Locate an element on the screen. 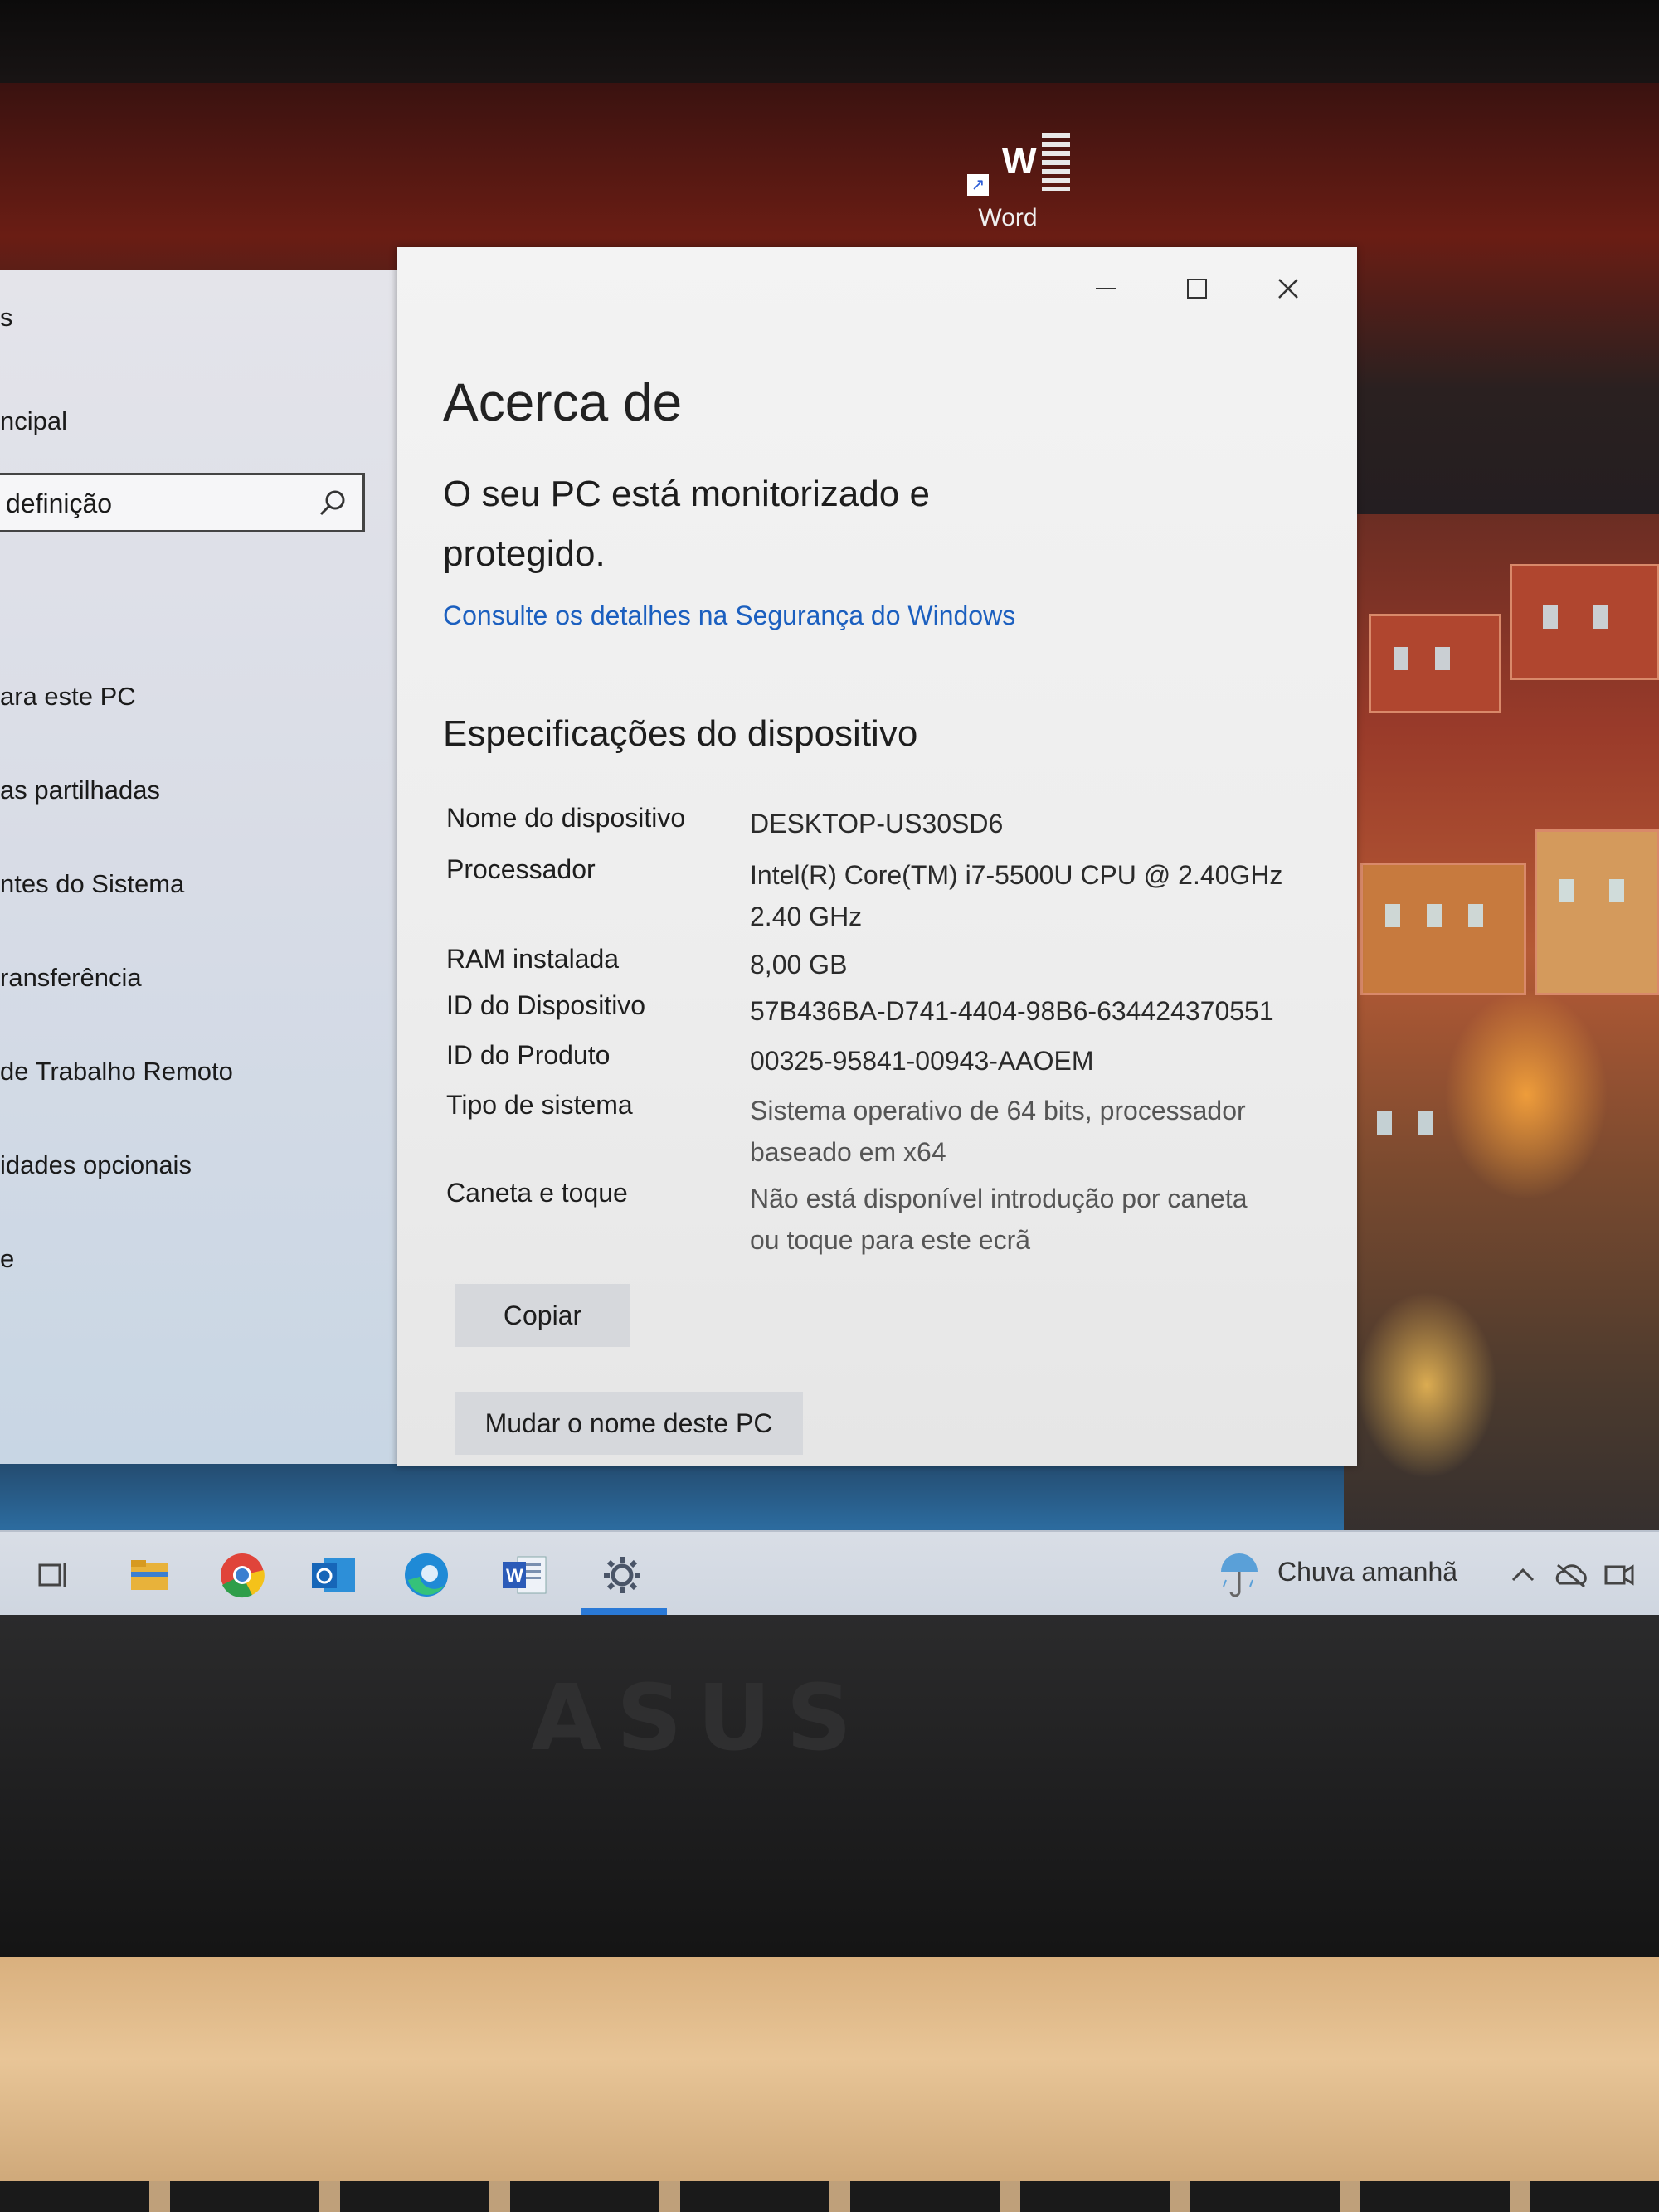  task-view-button is located at coordinates (53, 1575).